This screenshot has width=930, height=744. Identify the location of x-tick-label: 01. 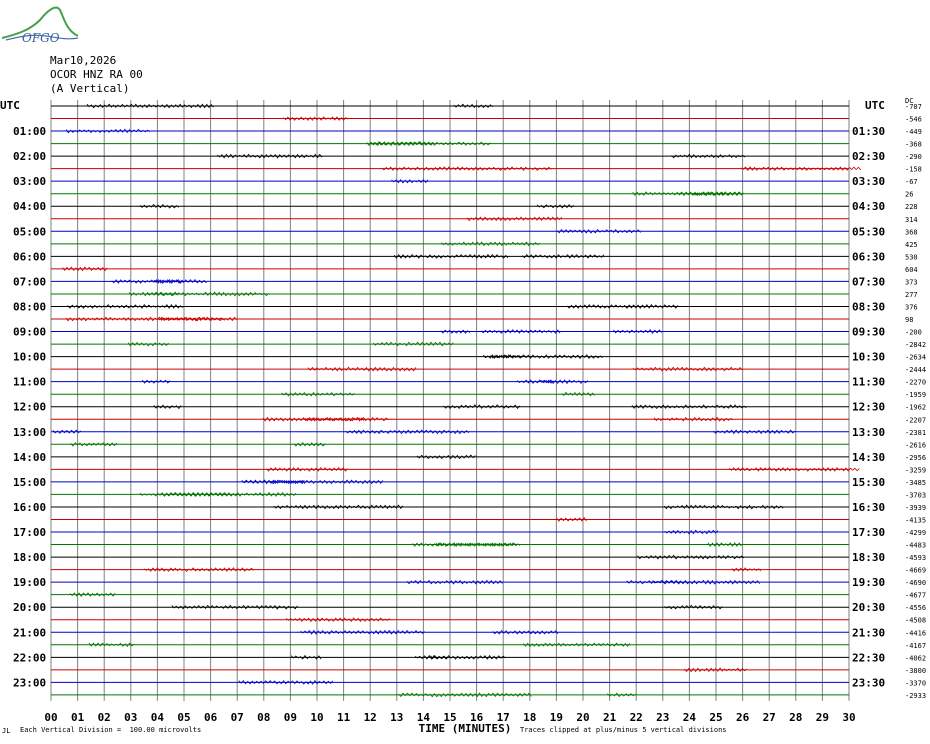
(78, 717).